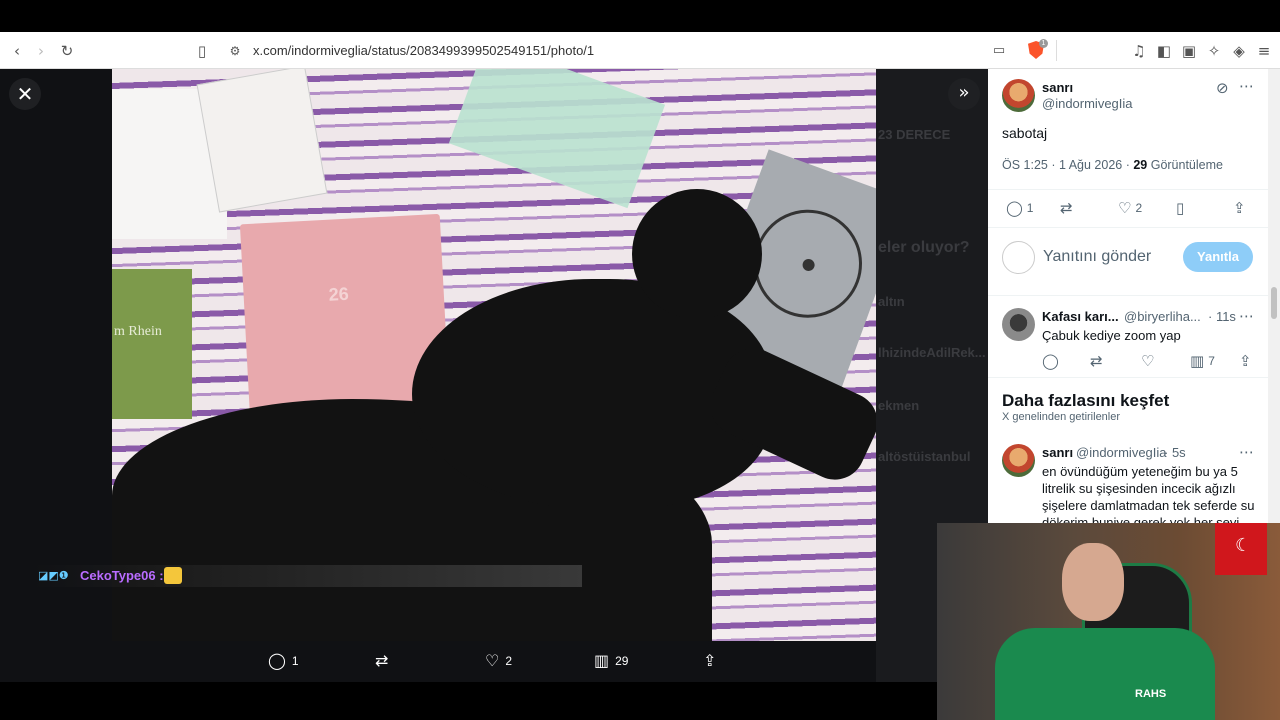 The width and height of the screenshot is (1280, 720). Describe the element at coordinates (1057, 87) in the screenshot. I see `author-name: sanrı` at that location.